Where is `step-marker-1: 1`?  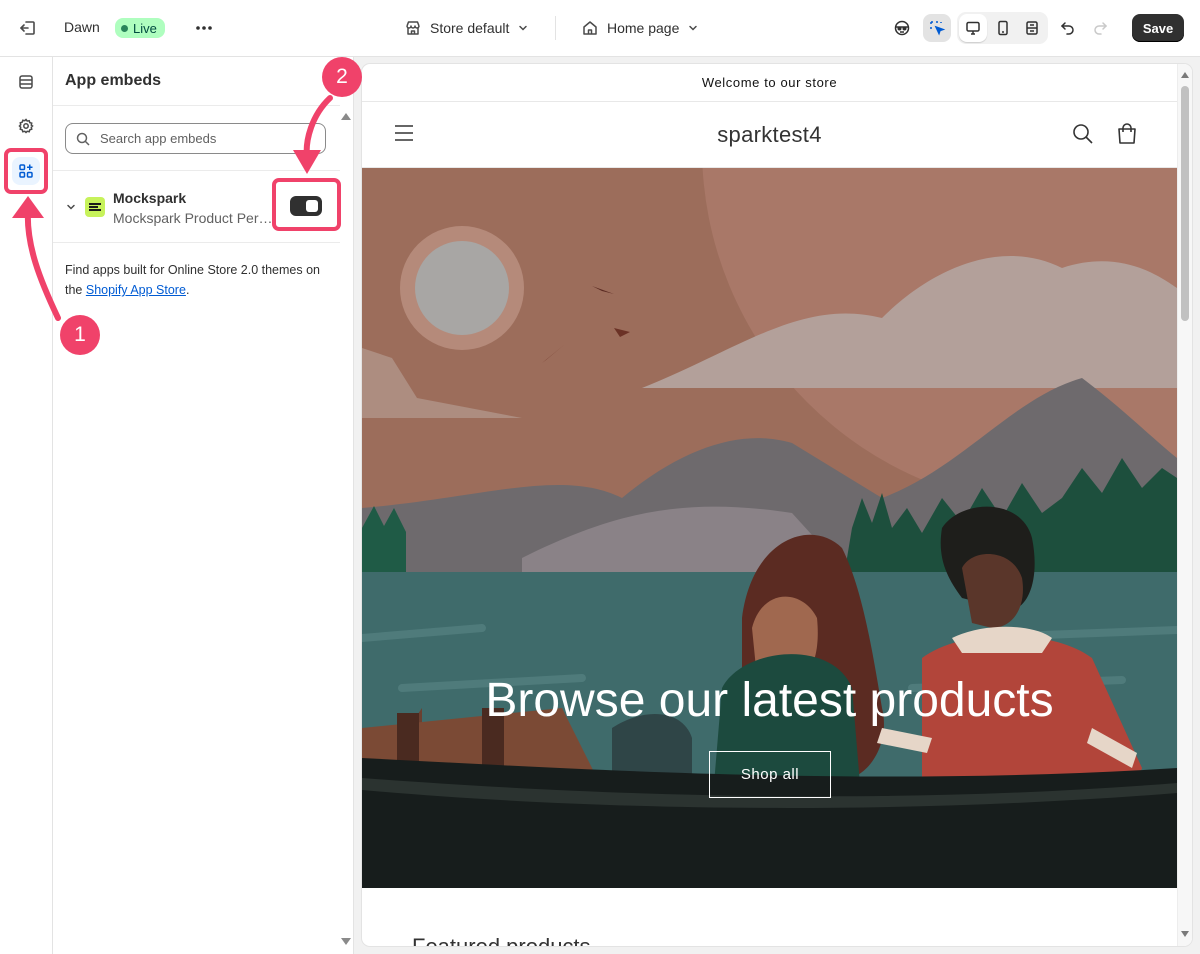
step-marker-1: 1 is located at coordinates (80, 335).